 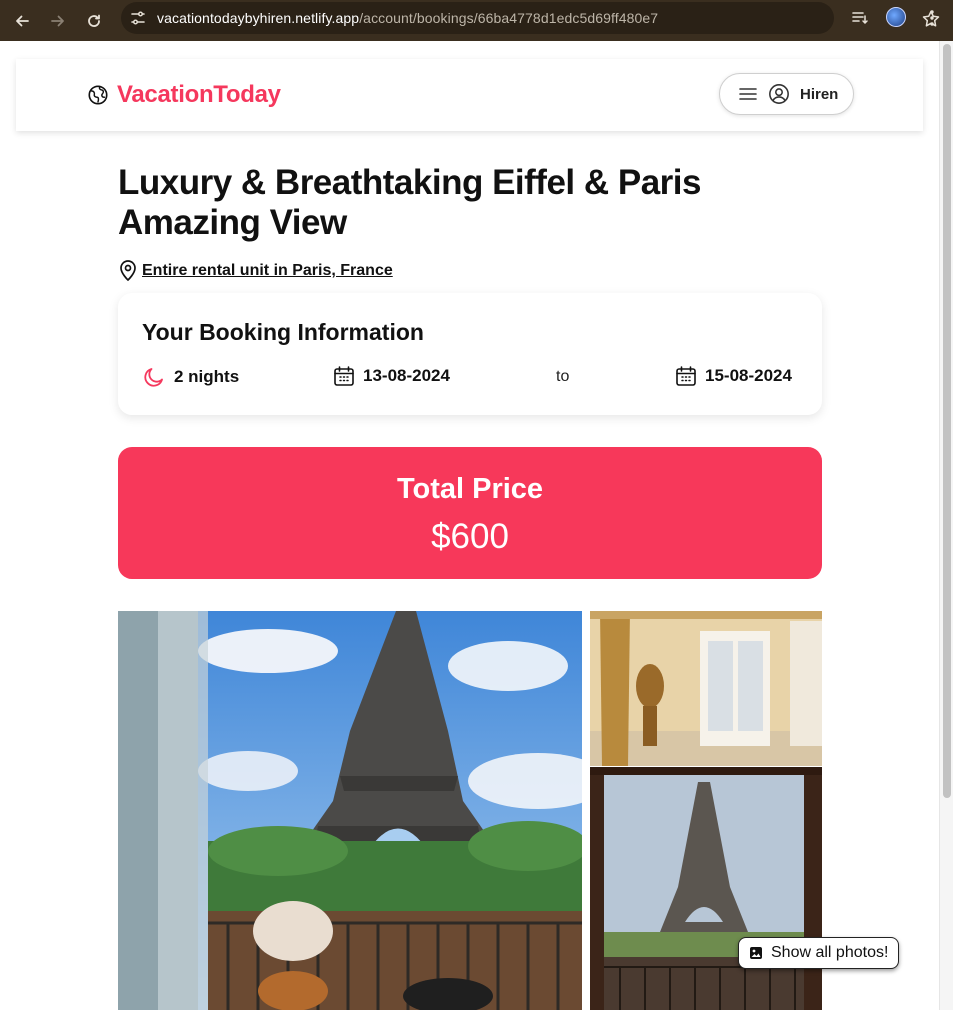 I want to click on nights-info: 2 nights, so click(x=190, y=377).